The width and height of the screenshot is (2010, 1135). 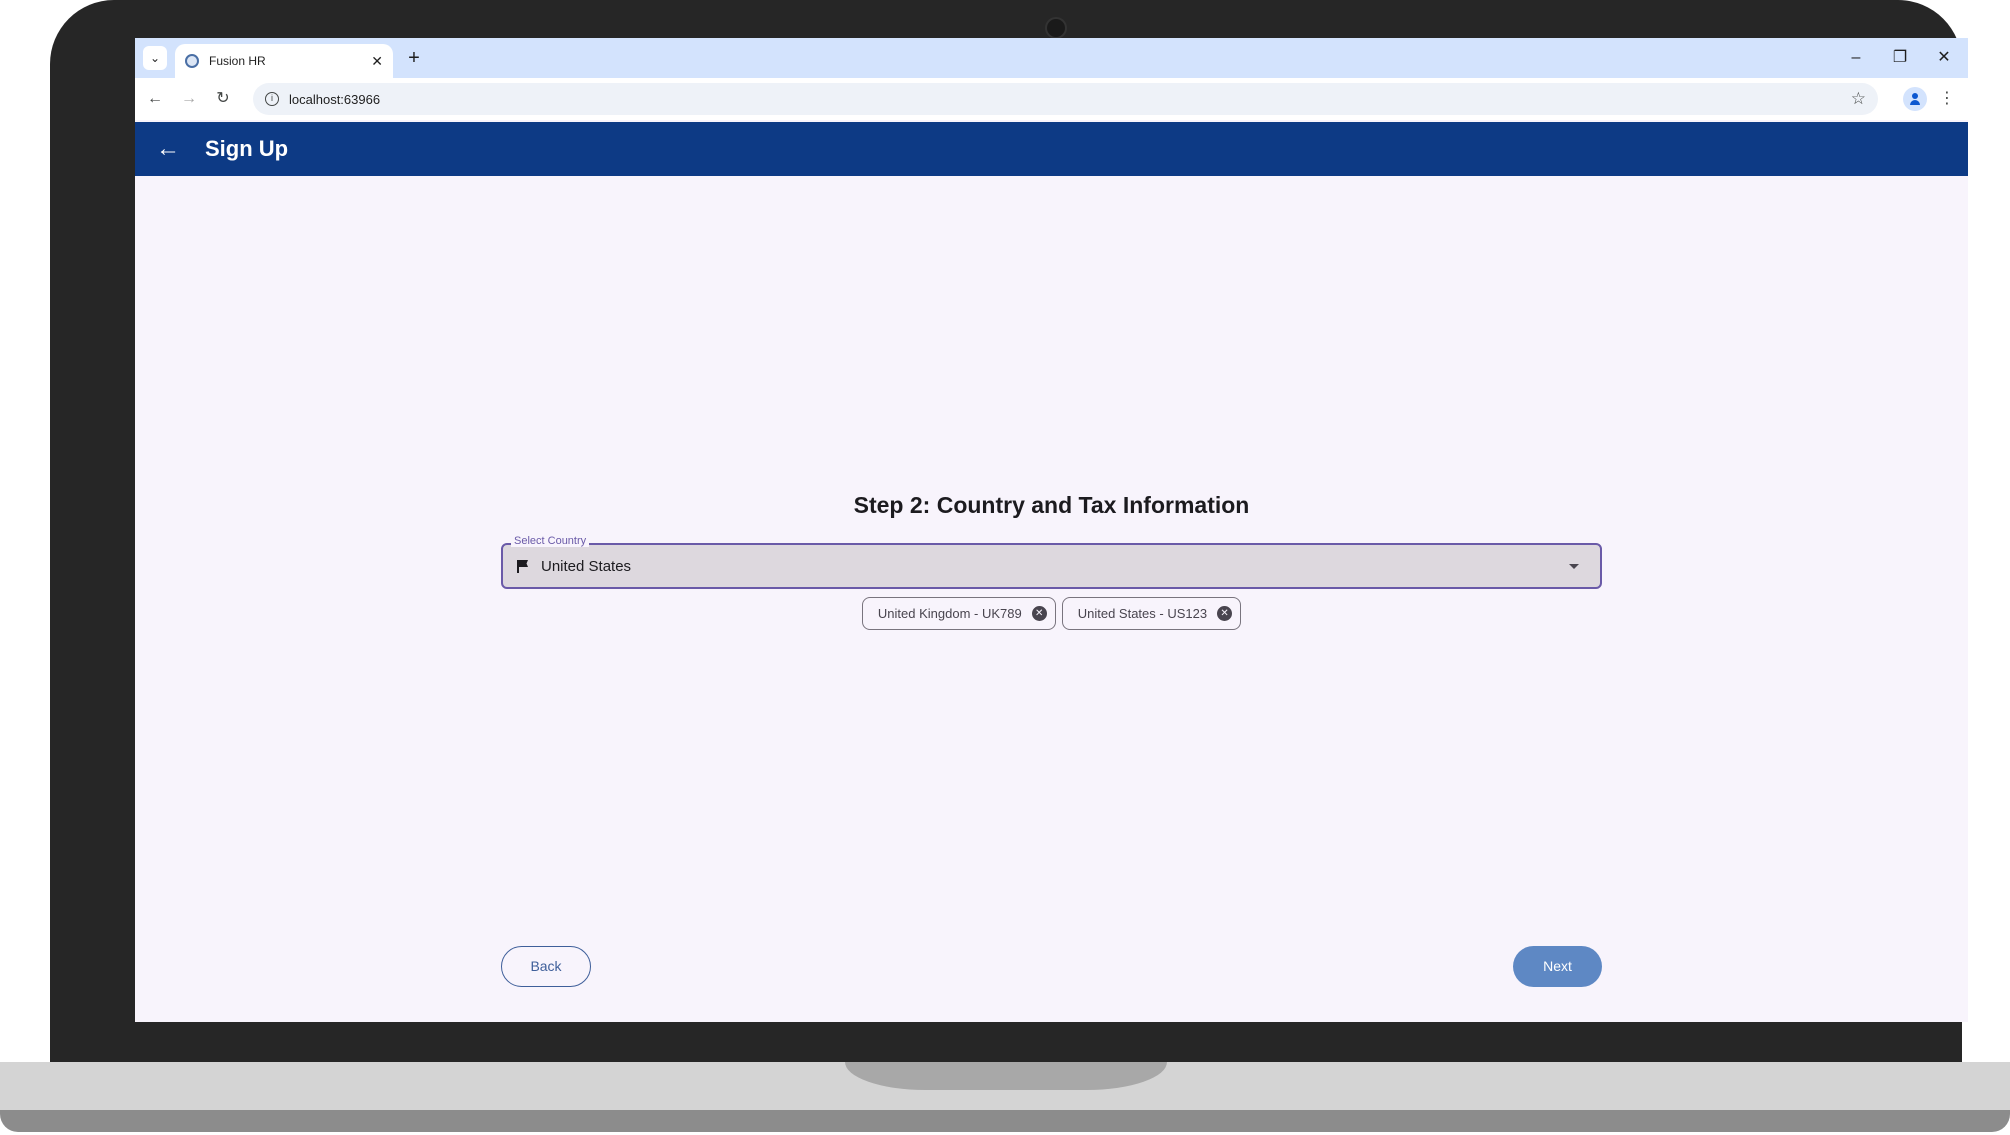 I want to click on dropdown-arrow-icon, so click(x=1574, y=566).